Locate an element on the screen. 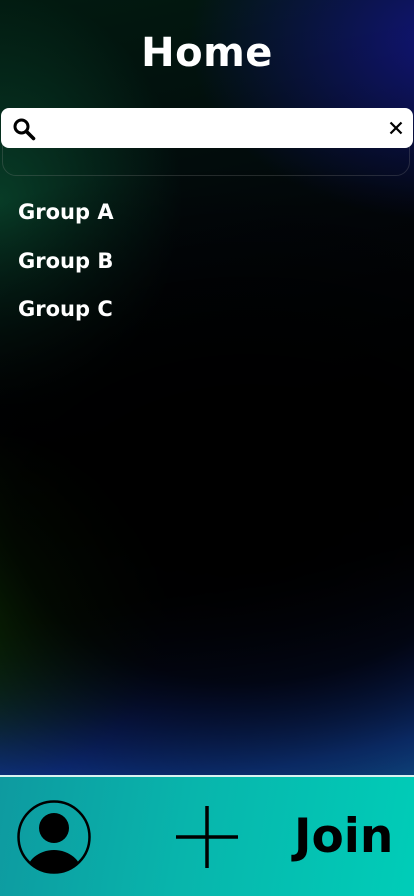  search-icon is located at coordinates (24, 129).